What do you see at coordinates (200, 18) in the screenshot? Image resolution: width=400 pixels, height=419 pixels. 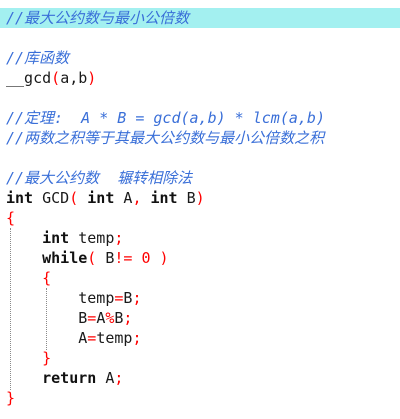 I see `code-line-1: //最大公约数与最小公倍数` at bounding box center [200, 18].